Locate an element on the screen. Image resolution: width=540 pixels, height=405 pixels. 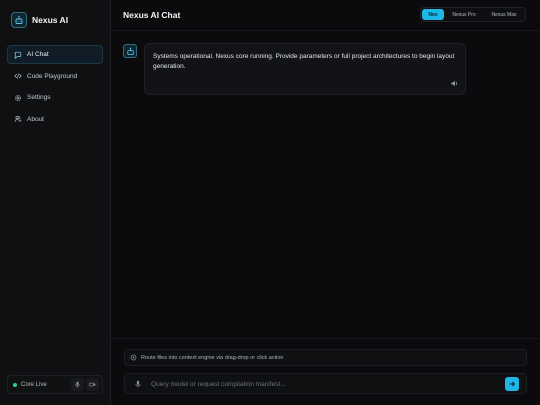
sidebar-item-code-playground: Code Playground is located at coordinates (55, 76).